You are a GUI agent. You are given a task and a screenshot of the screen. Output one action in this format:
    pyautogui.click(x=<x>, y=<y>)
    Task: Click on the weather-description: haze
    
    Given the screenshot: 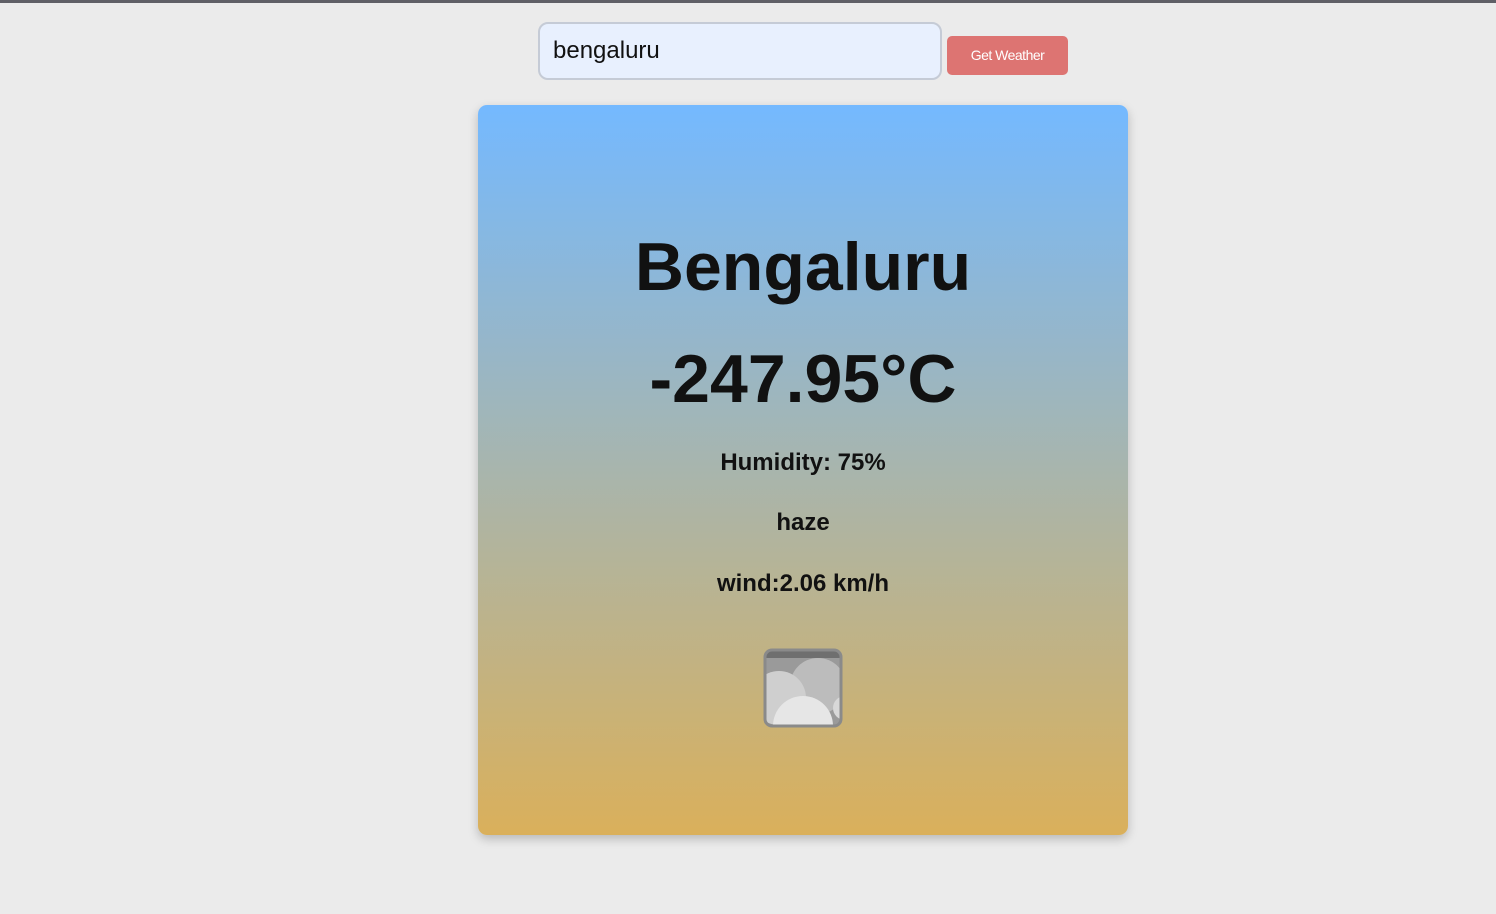 What is the action you would take?
    pyautogui.click(x=803, y=522)
    